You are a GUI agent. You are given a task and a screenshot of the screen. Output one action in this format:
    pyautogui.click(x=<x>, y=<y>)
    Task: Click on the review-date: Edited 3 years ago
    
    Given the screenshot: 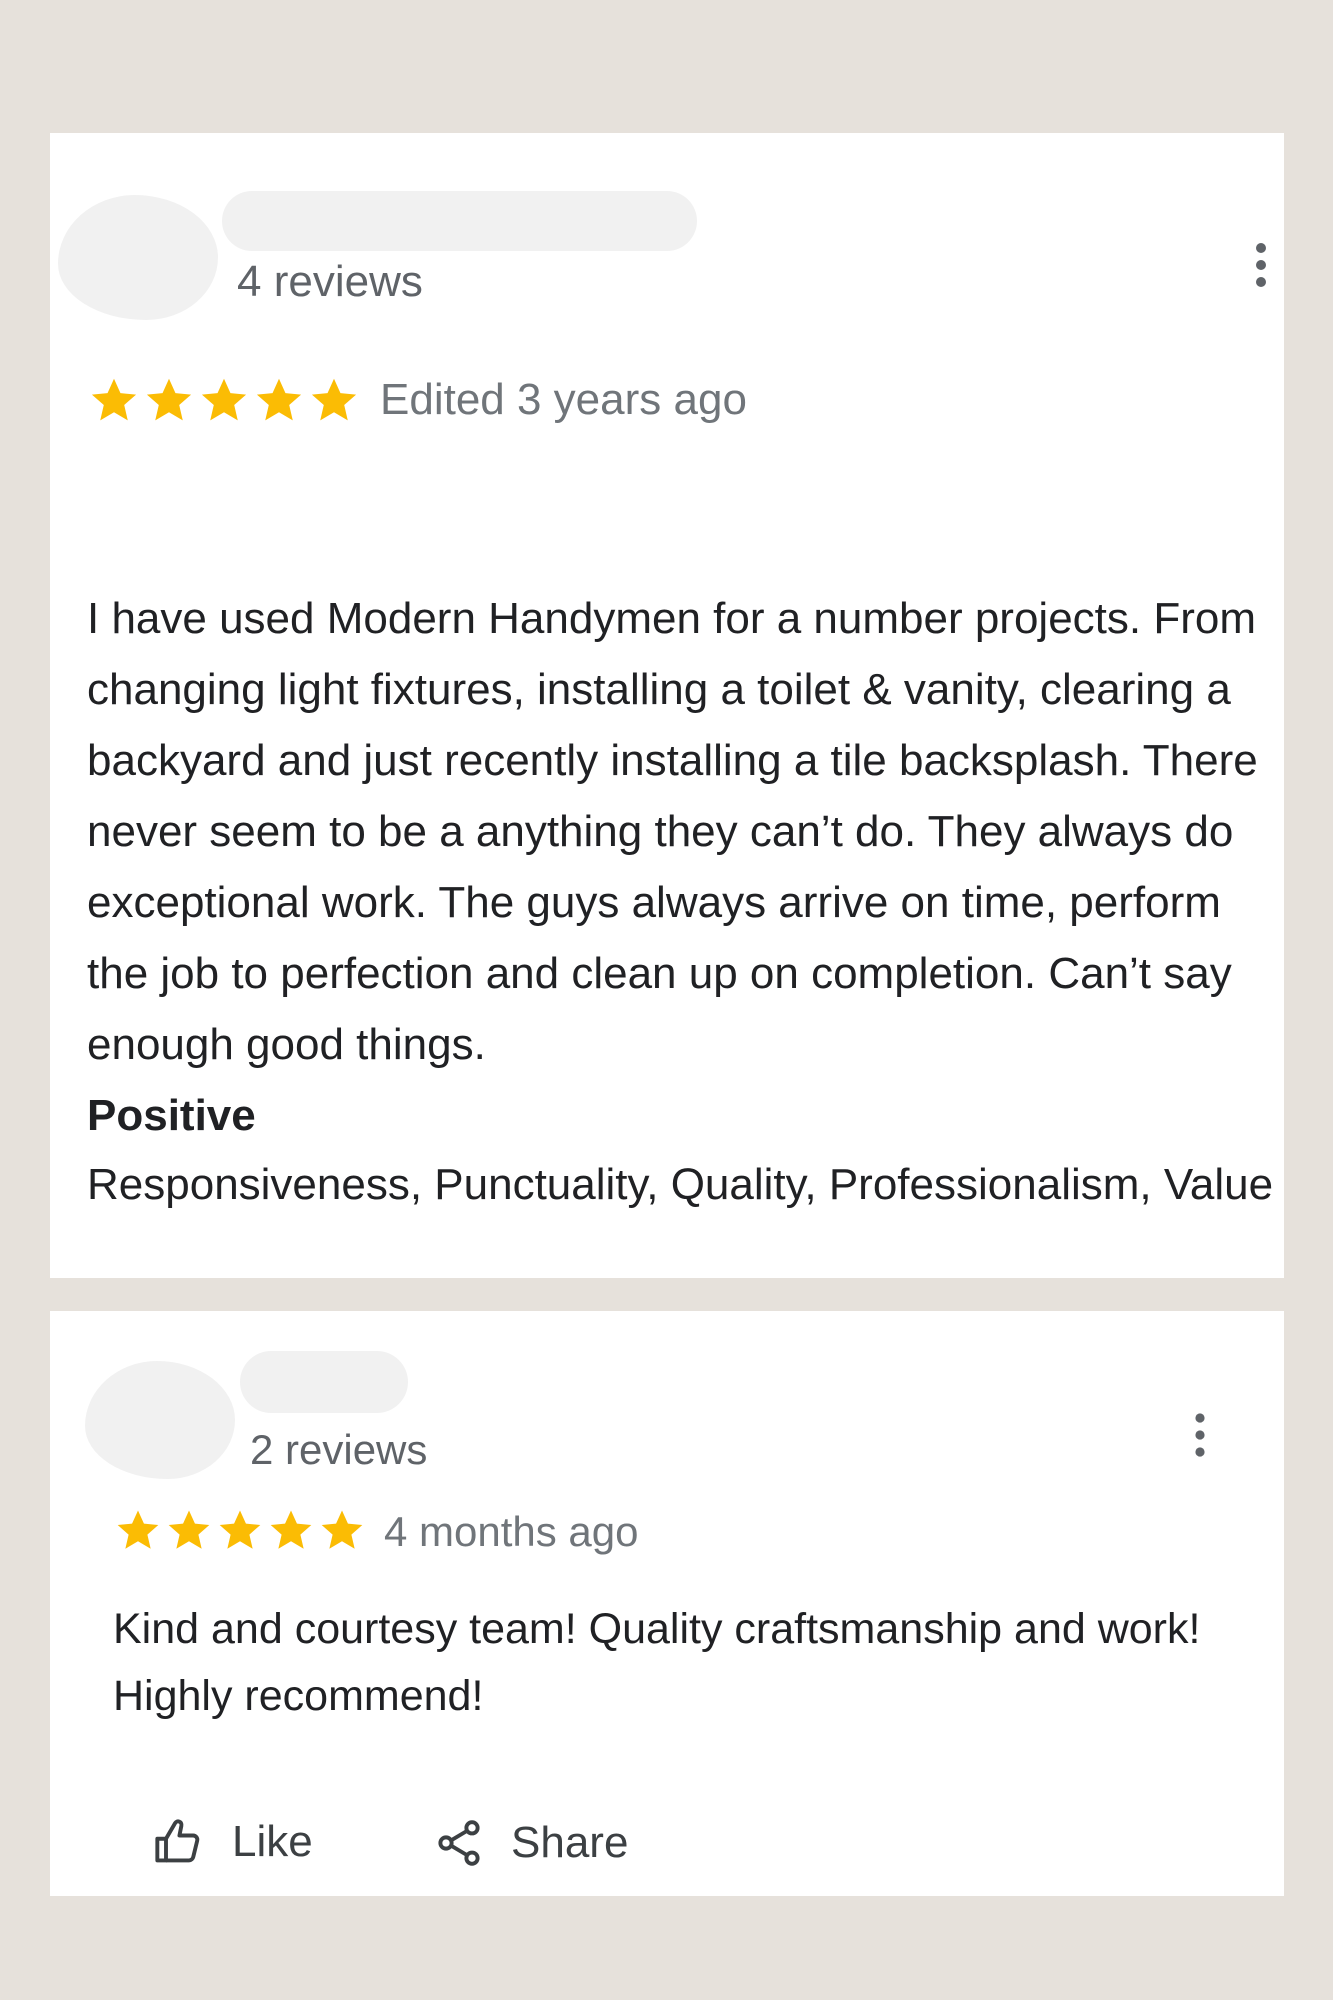 What is the action you would take?
    pyautogui.click(x=563, y=399)
    